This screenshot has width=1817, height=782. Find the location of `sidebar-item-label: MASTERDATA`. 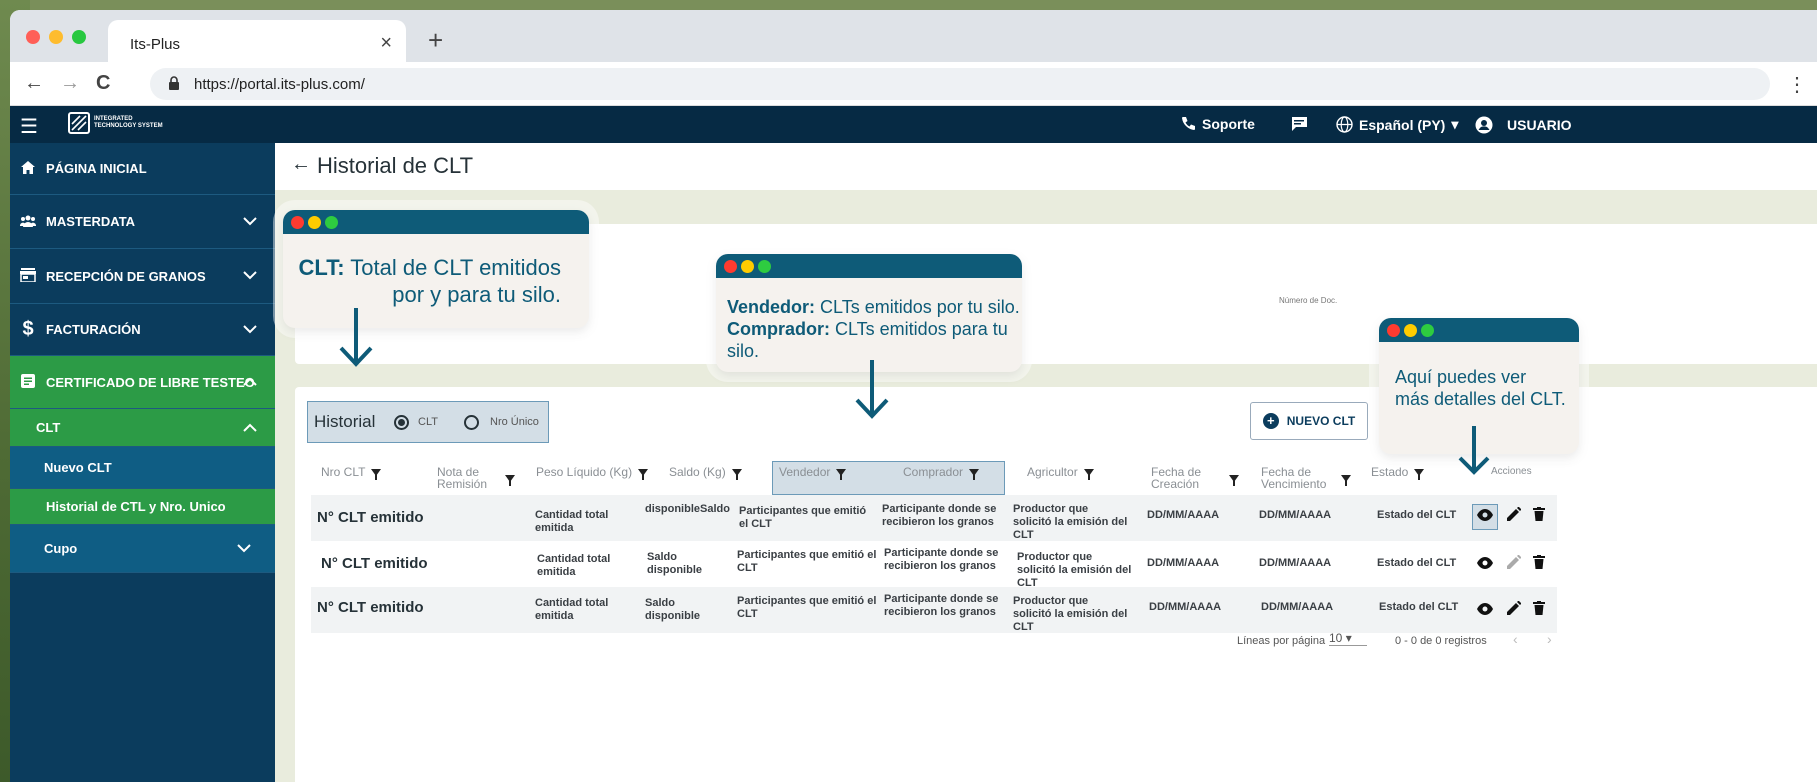

sidebar-item-label: MASTERDATA is located at coordinates (91, 221).